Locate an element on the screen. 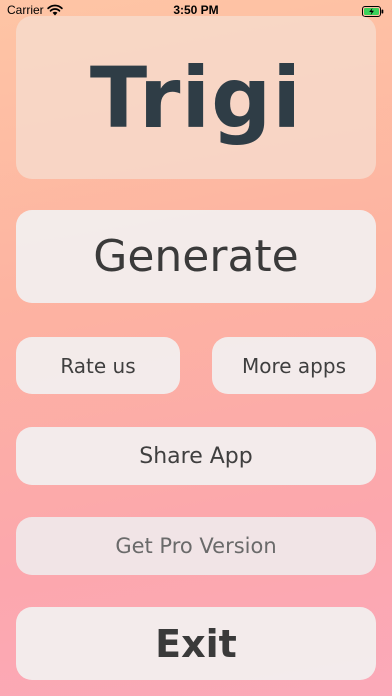 The width and height of the screenshot is (392, 696). rate-us-button-label: Rate us is located at coordinates (98, 365).